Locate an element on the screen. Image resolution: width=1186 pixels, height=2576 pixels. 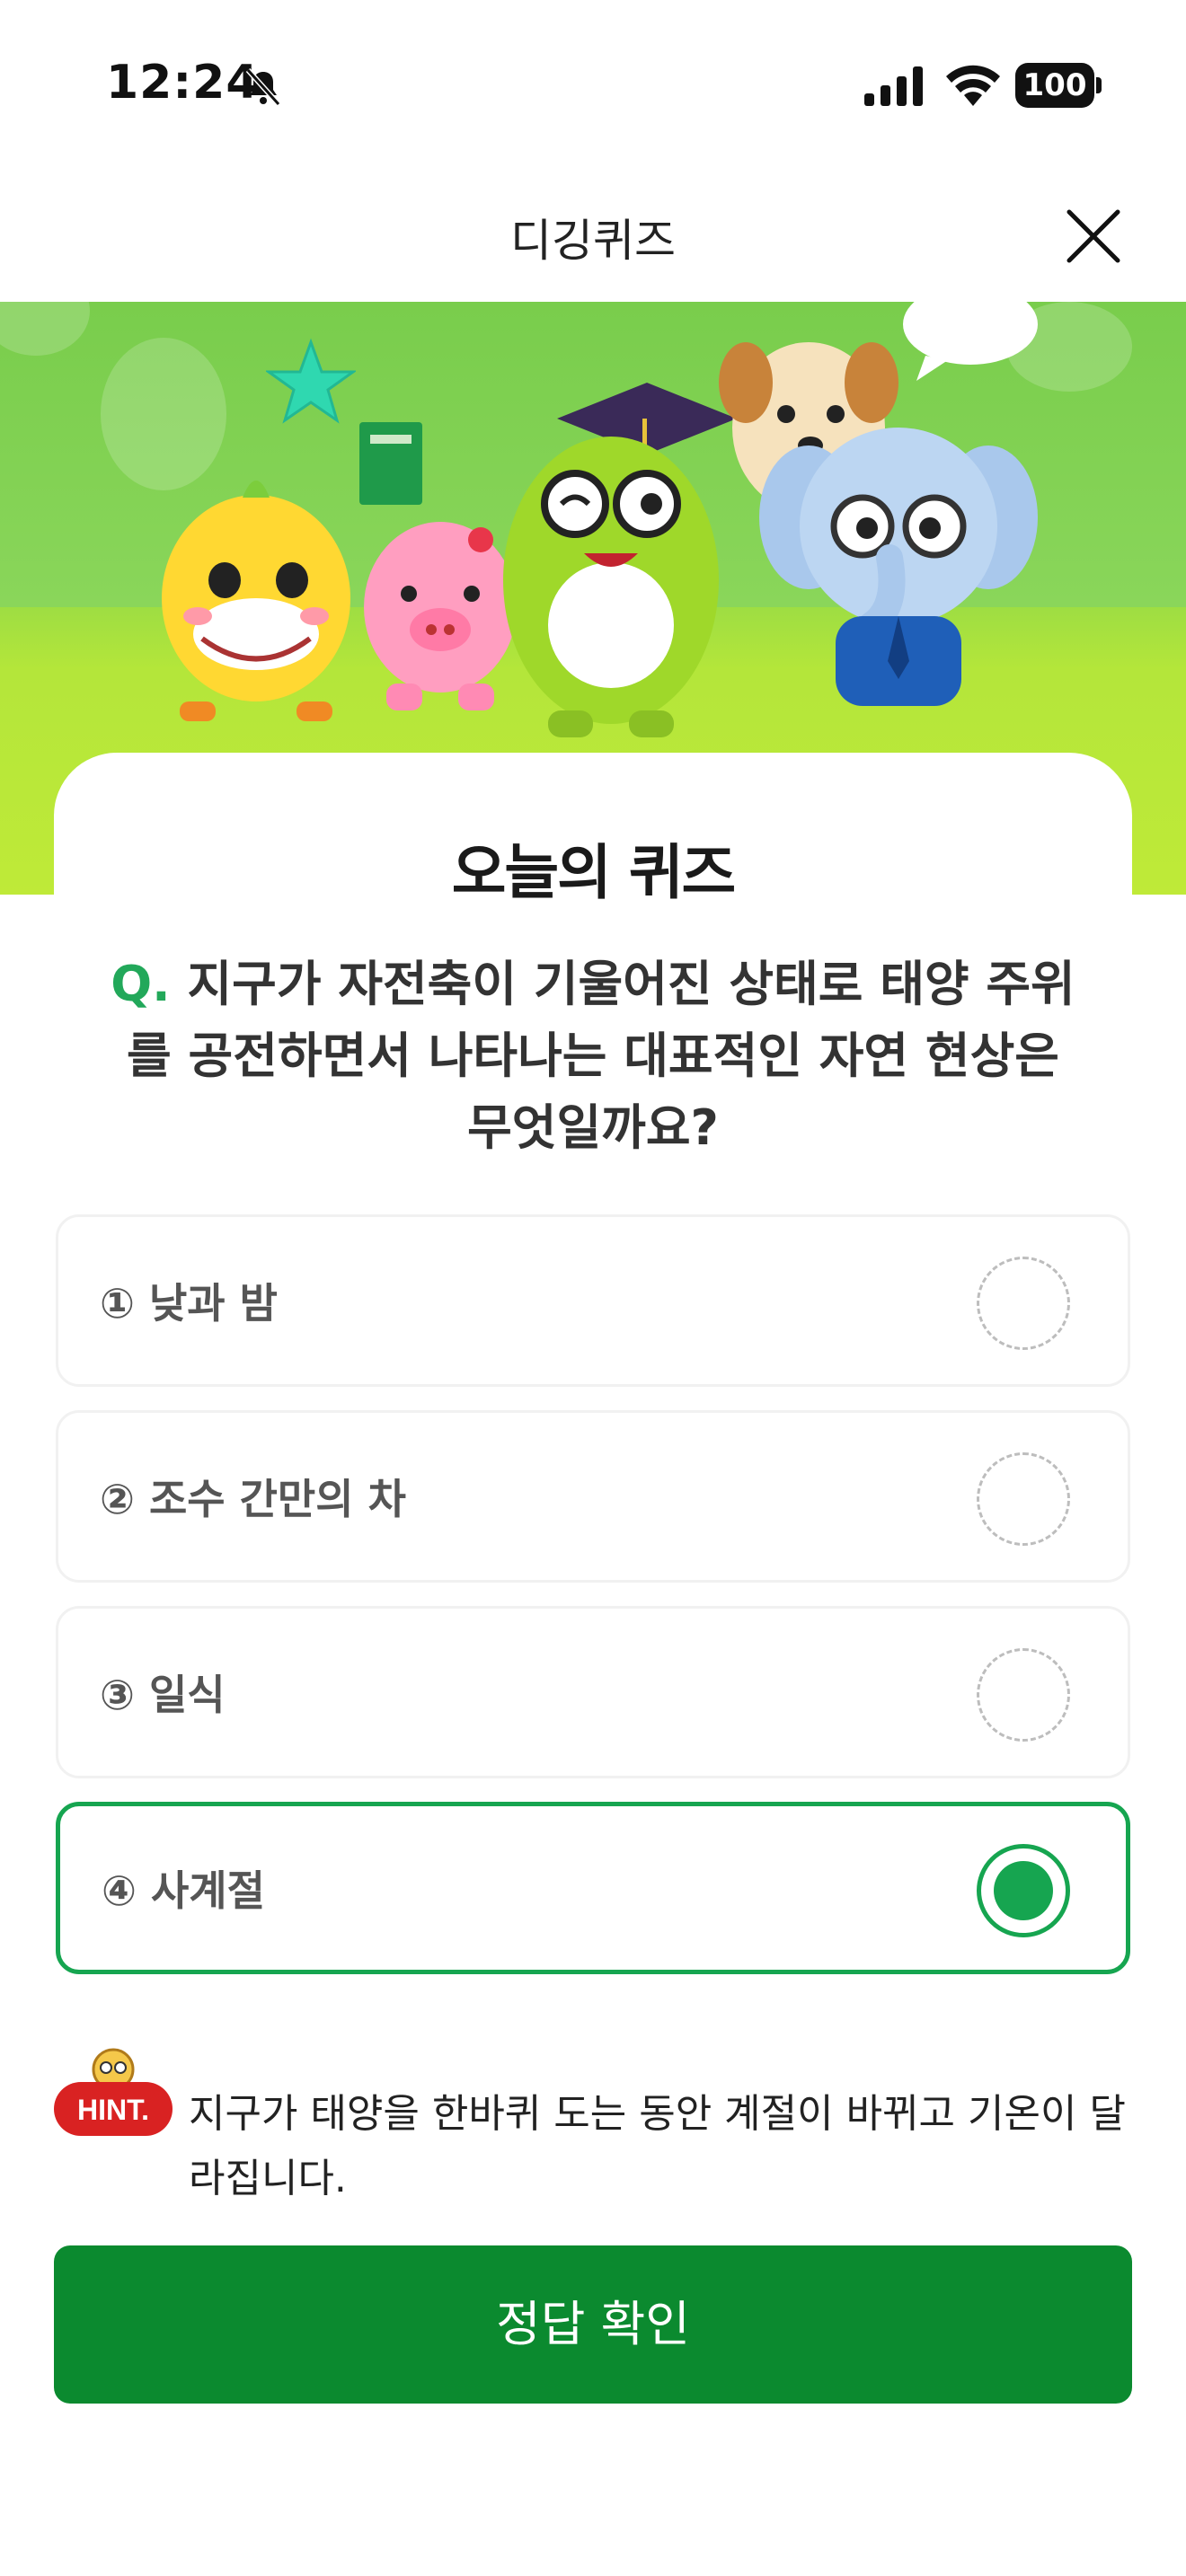
quiz-title-wrap: 오늘의 퀴즈 is located at coordinates (593, 868).